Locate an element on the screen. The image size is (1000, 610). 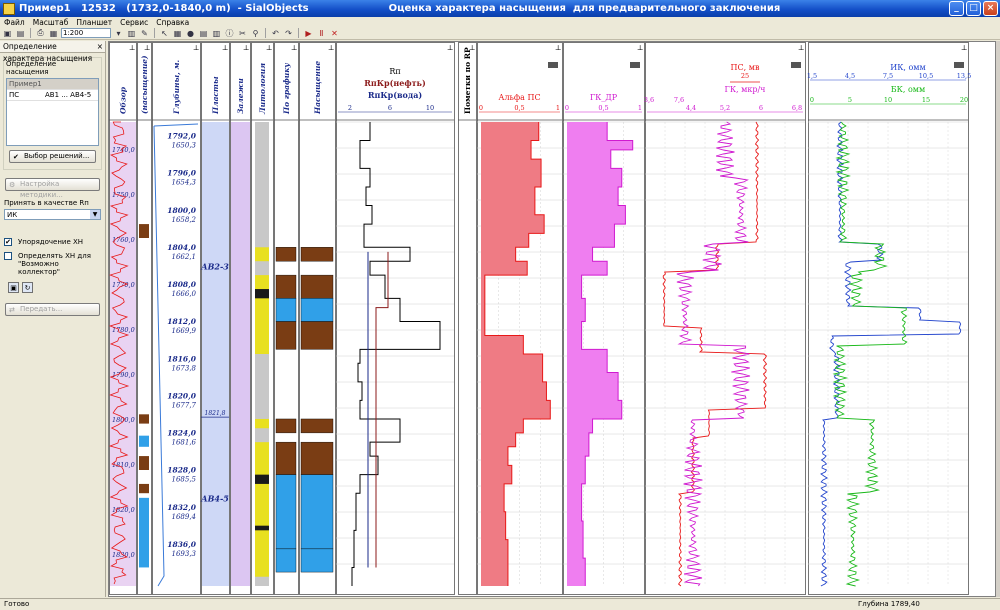
lithology-sand is located at coordinates (262, 509).